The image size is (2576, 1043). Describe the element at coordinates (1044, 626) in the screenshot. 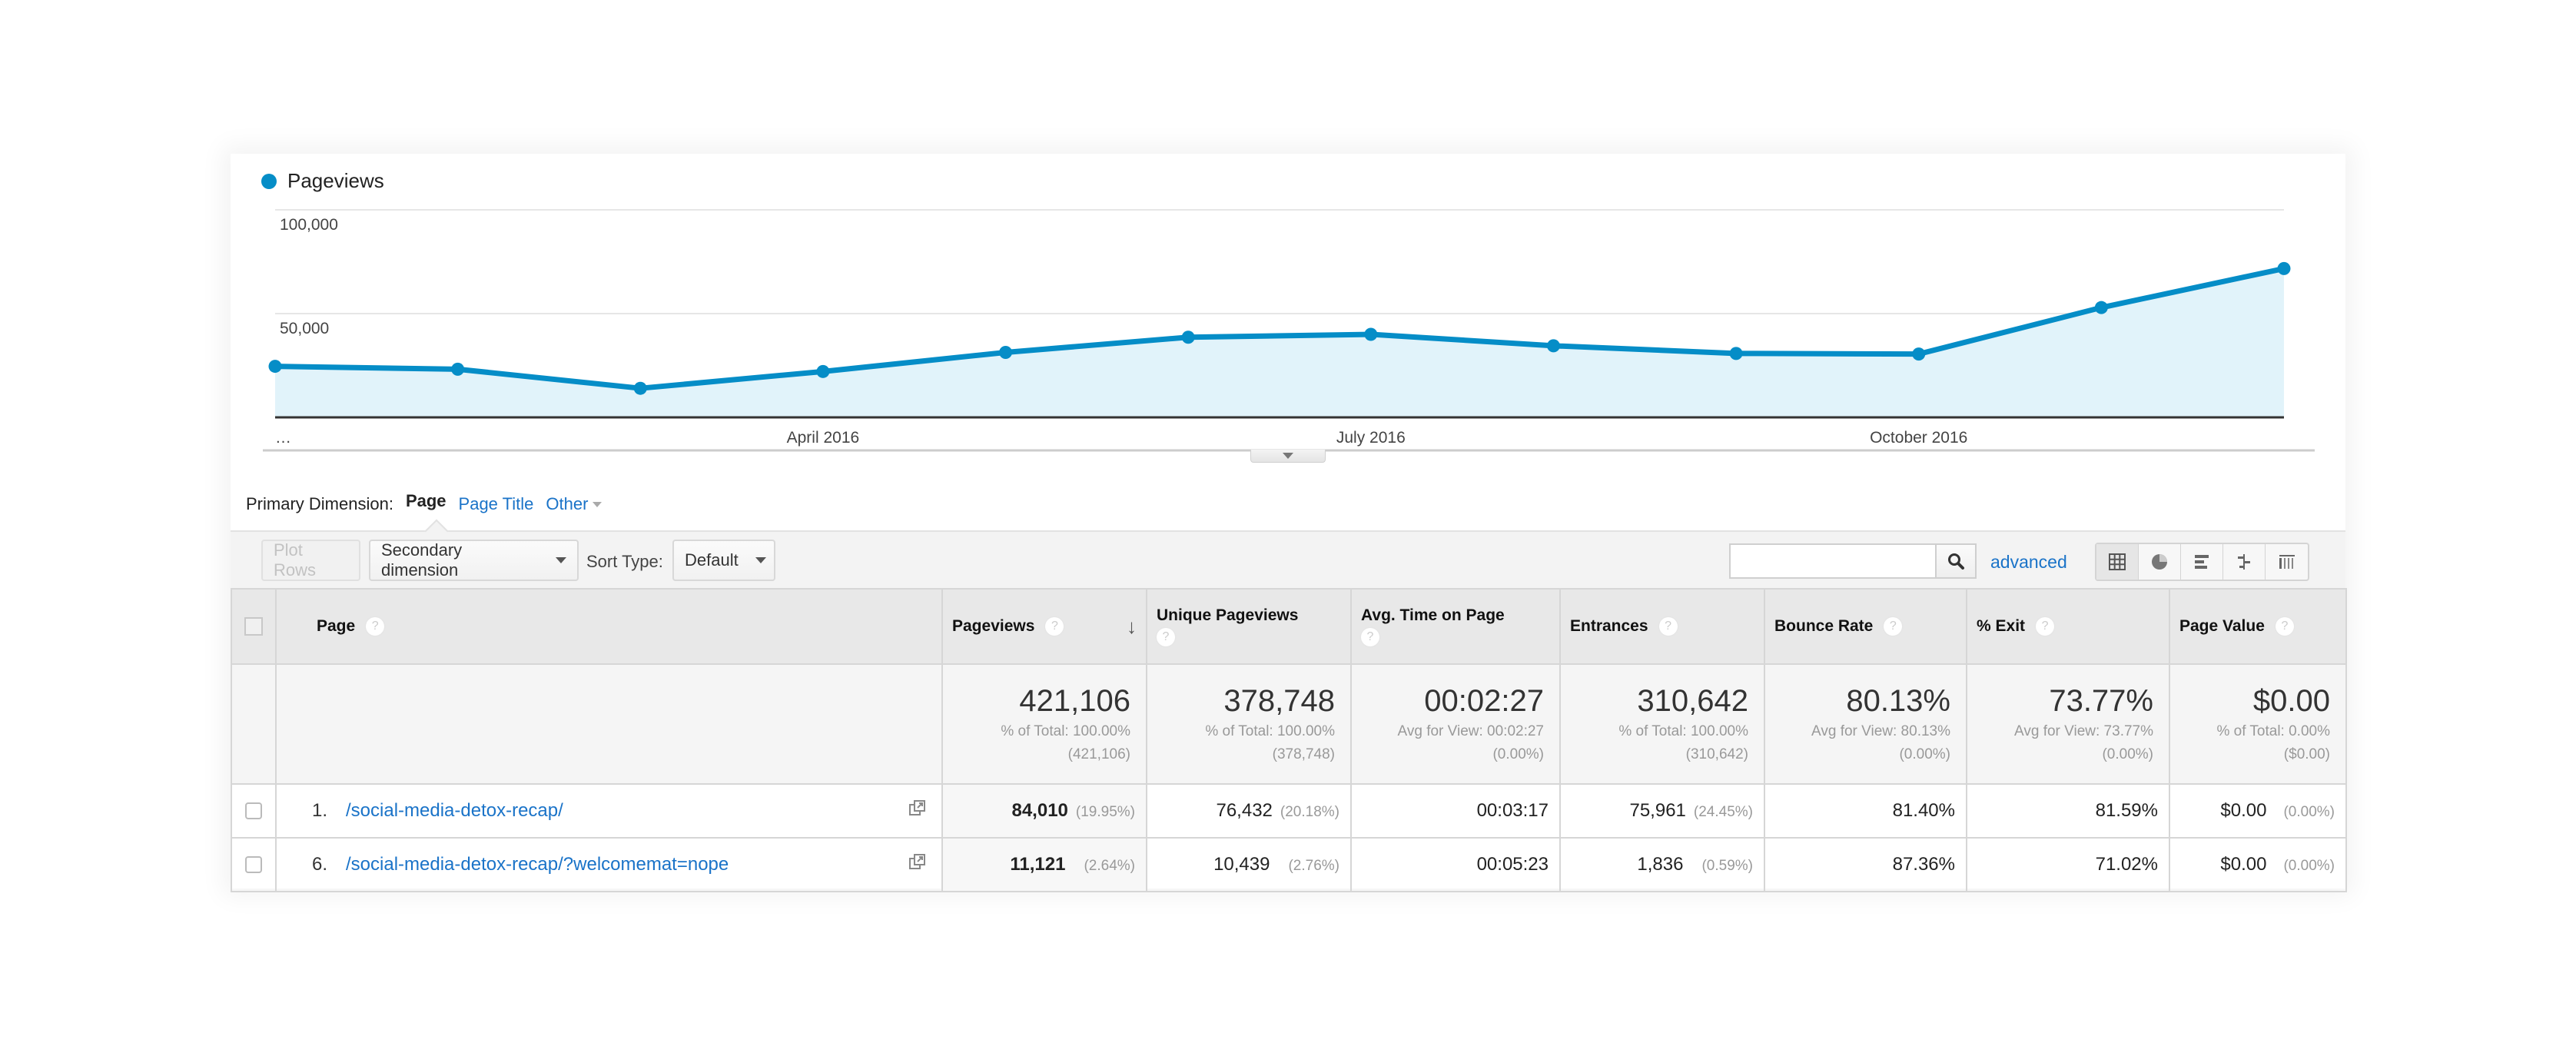

I see `column-header-pageviews: Pageviews ? ↓` at that location.